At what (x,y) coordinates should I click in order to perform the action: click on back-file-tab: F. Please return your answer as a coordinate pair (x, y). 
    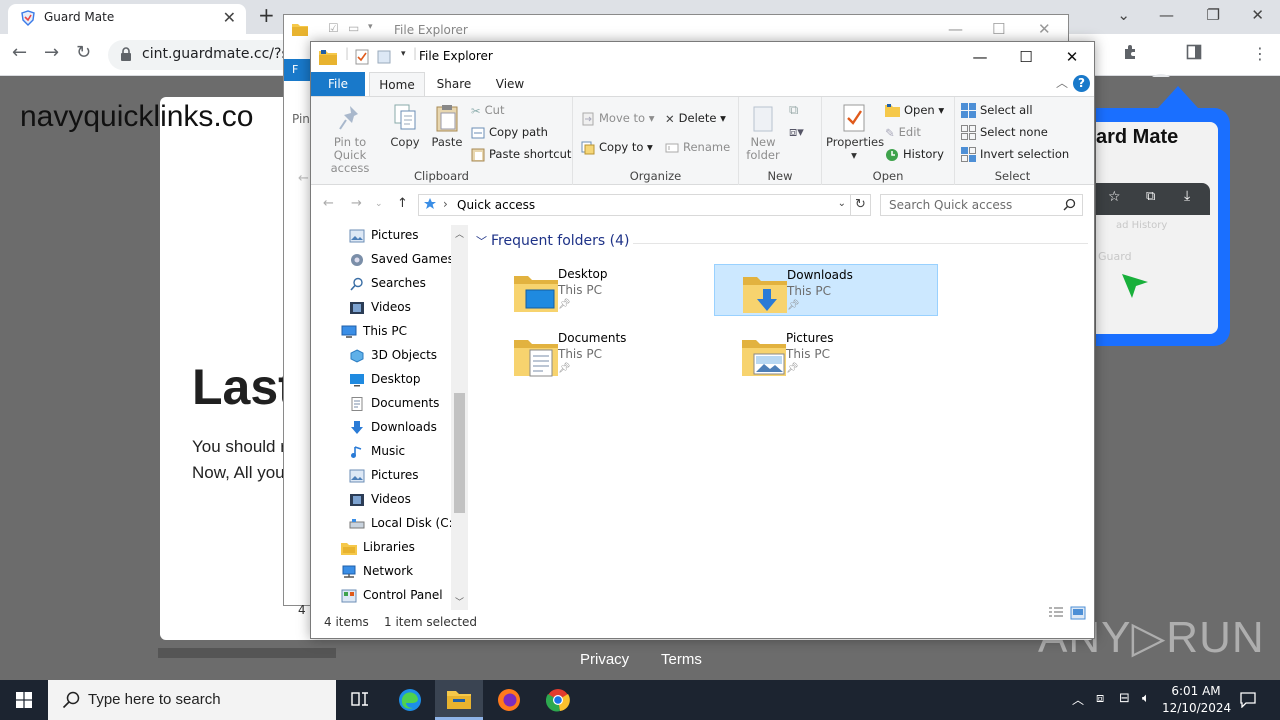
    Looking at the image, I should click on (297, 70).